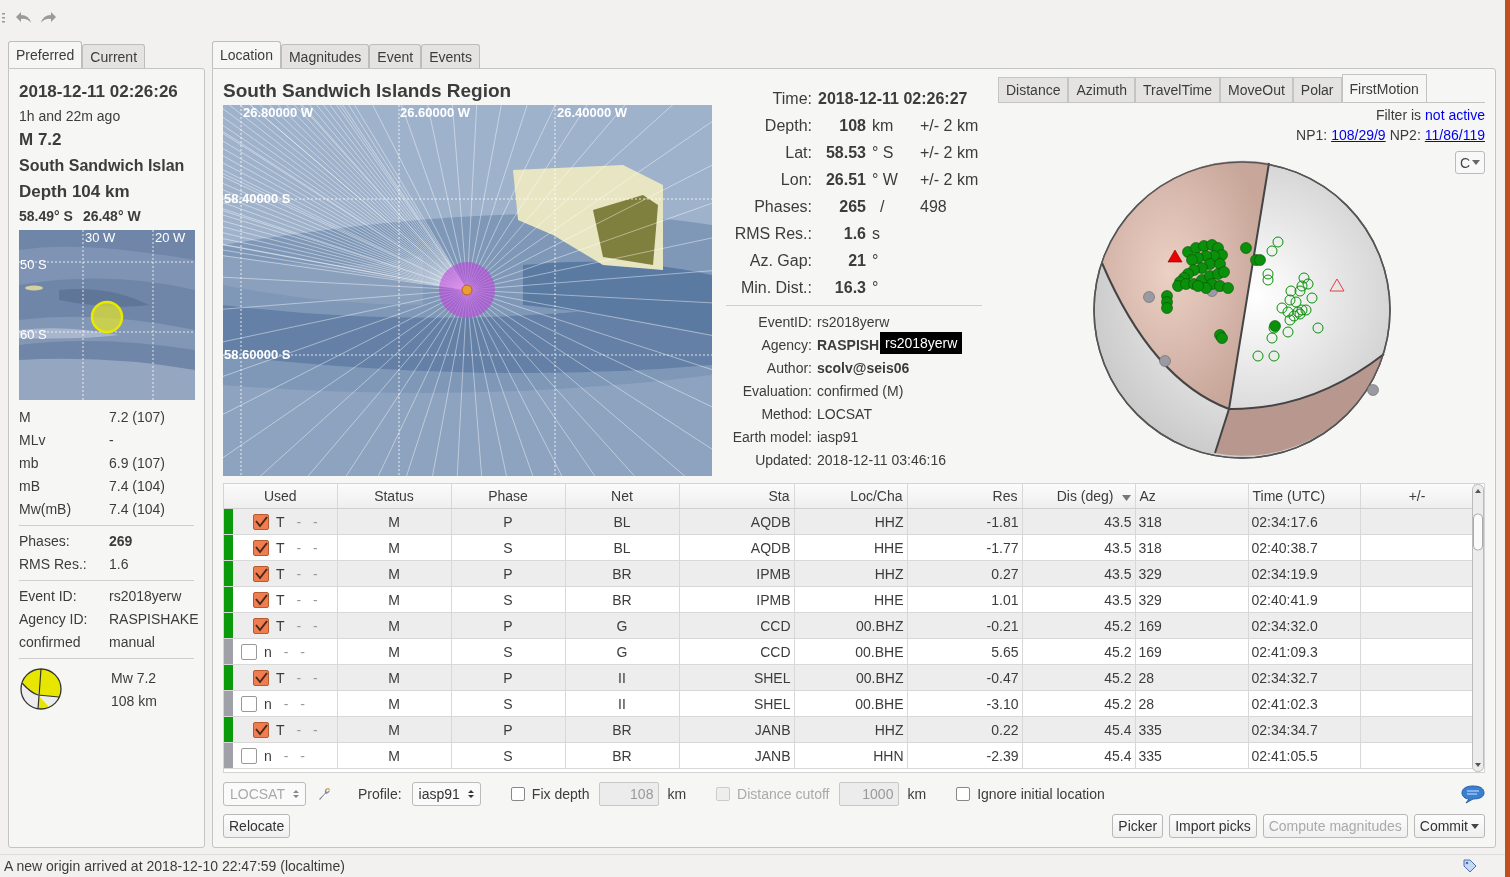  What do you see at coordinates (394, 496) in the screenshot?
I see `column-header: Status` at bounding box center [394, 496].